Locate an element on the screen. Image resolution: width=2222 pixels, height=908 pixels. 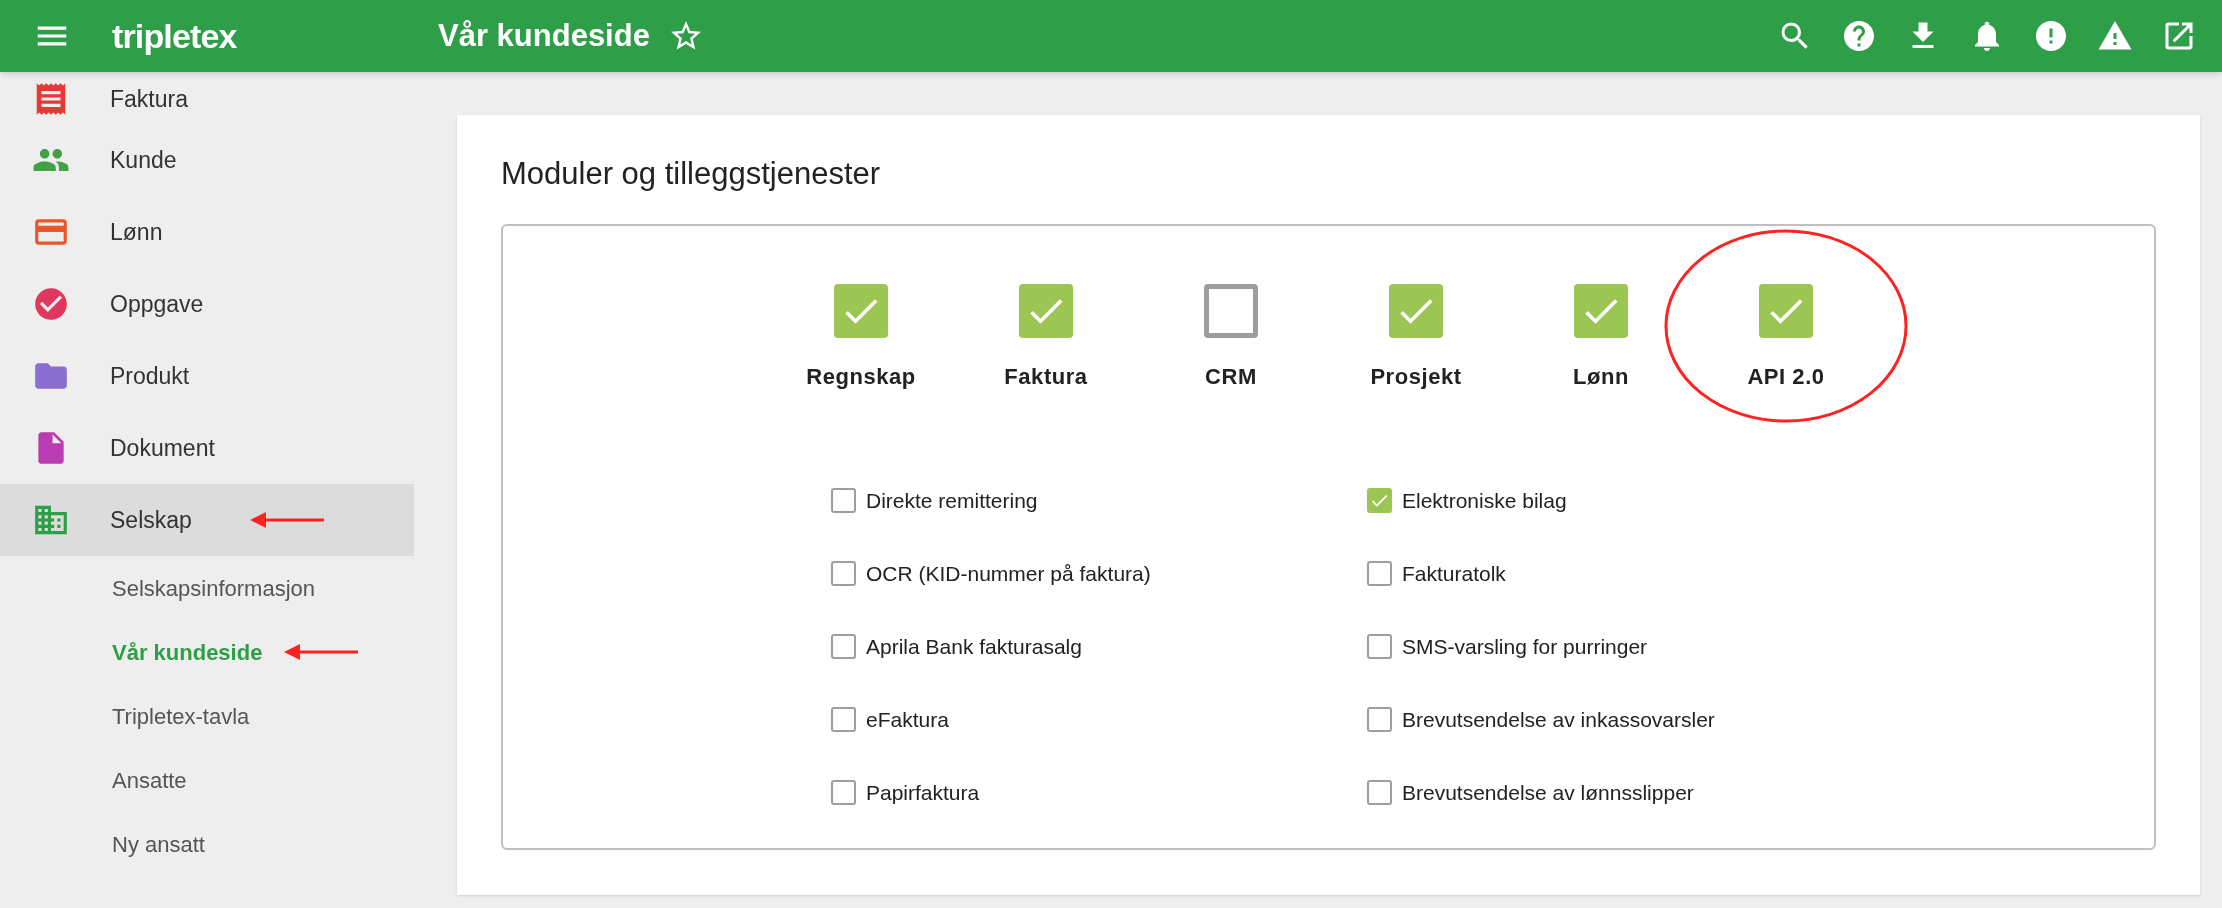
sidebar-label: Faktura is located at coordinates (149, 99).